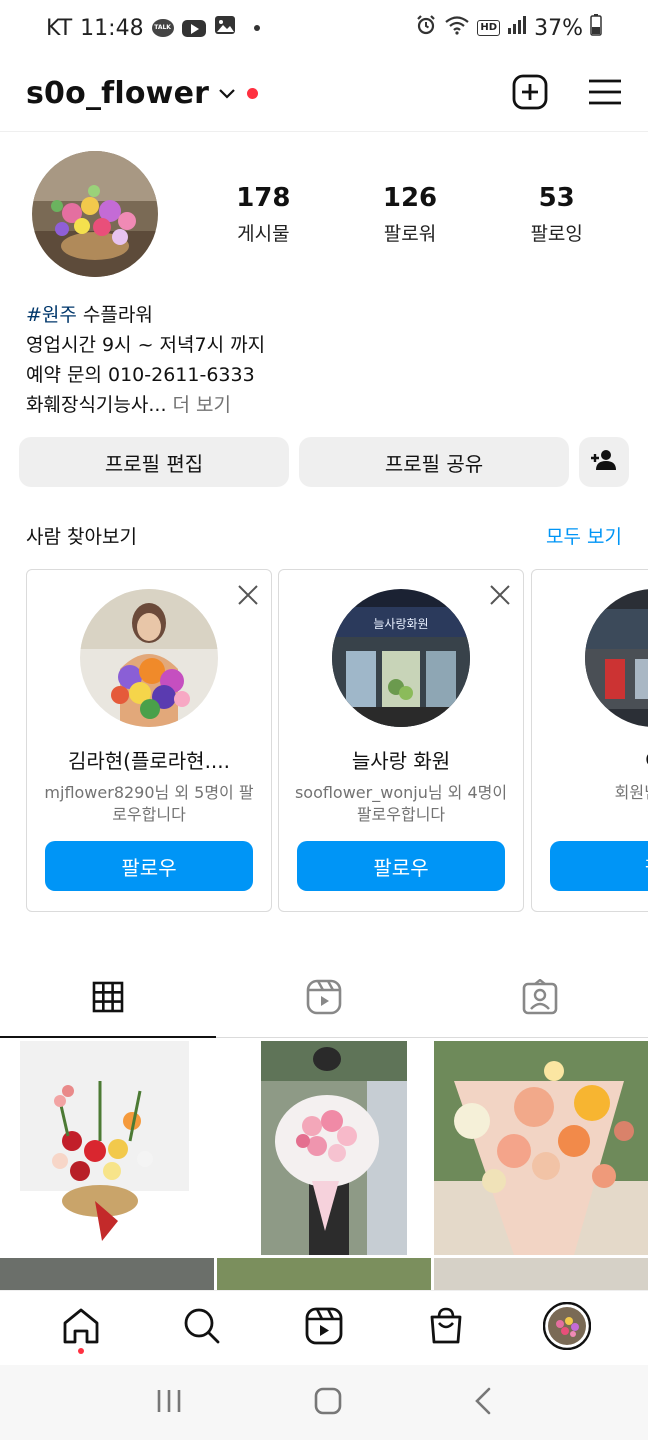  I want to click on profile-avatar, so click(95, 214).